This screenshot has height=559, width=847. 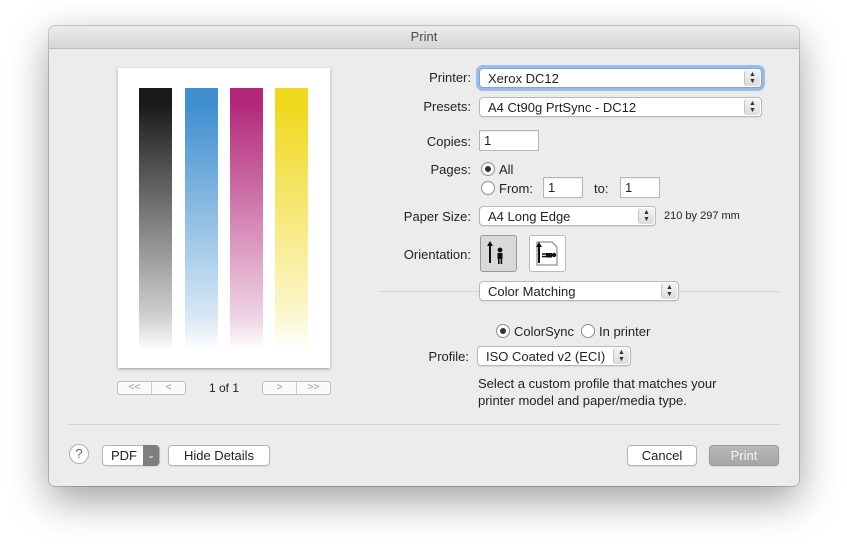 What do you see at coordinates (155, 219) in the screenshot?
I see `black-bar` at bounding box center [155, 219].